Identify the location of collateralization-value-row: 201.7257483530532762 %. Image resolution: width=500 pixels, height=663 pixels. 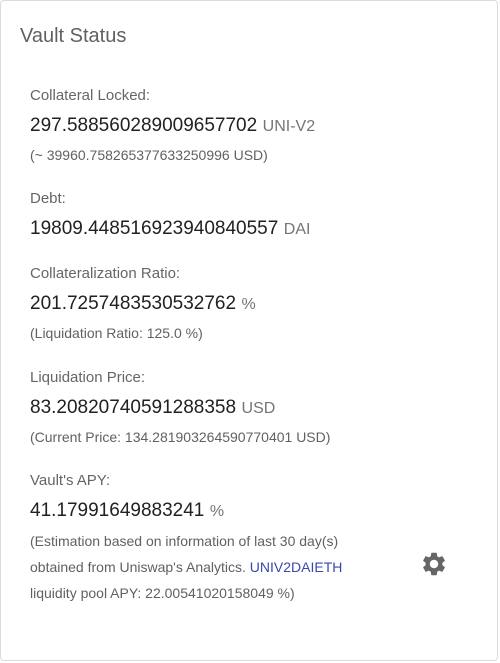
(143, 304).